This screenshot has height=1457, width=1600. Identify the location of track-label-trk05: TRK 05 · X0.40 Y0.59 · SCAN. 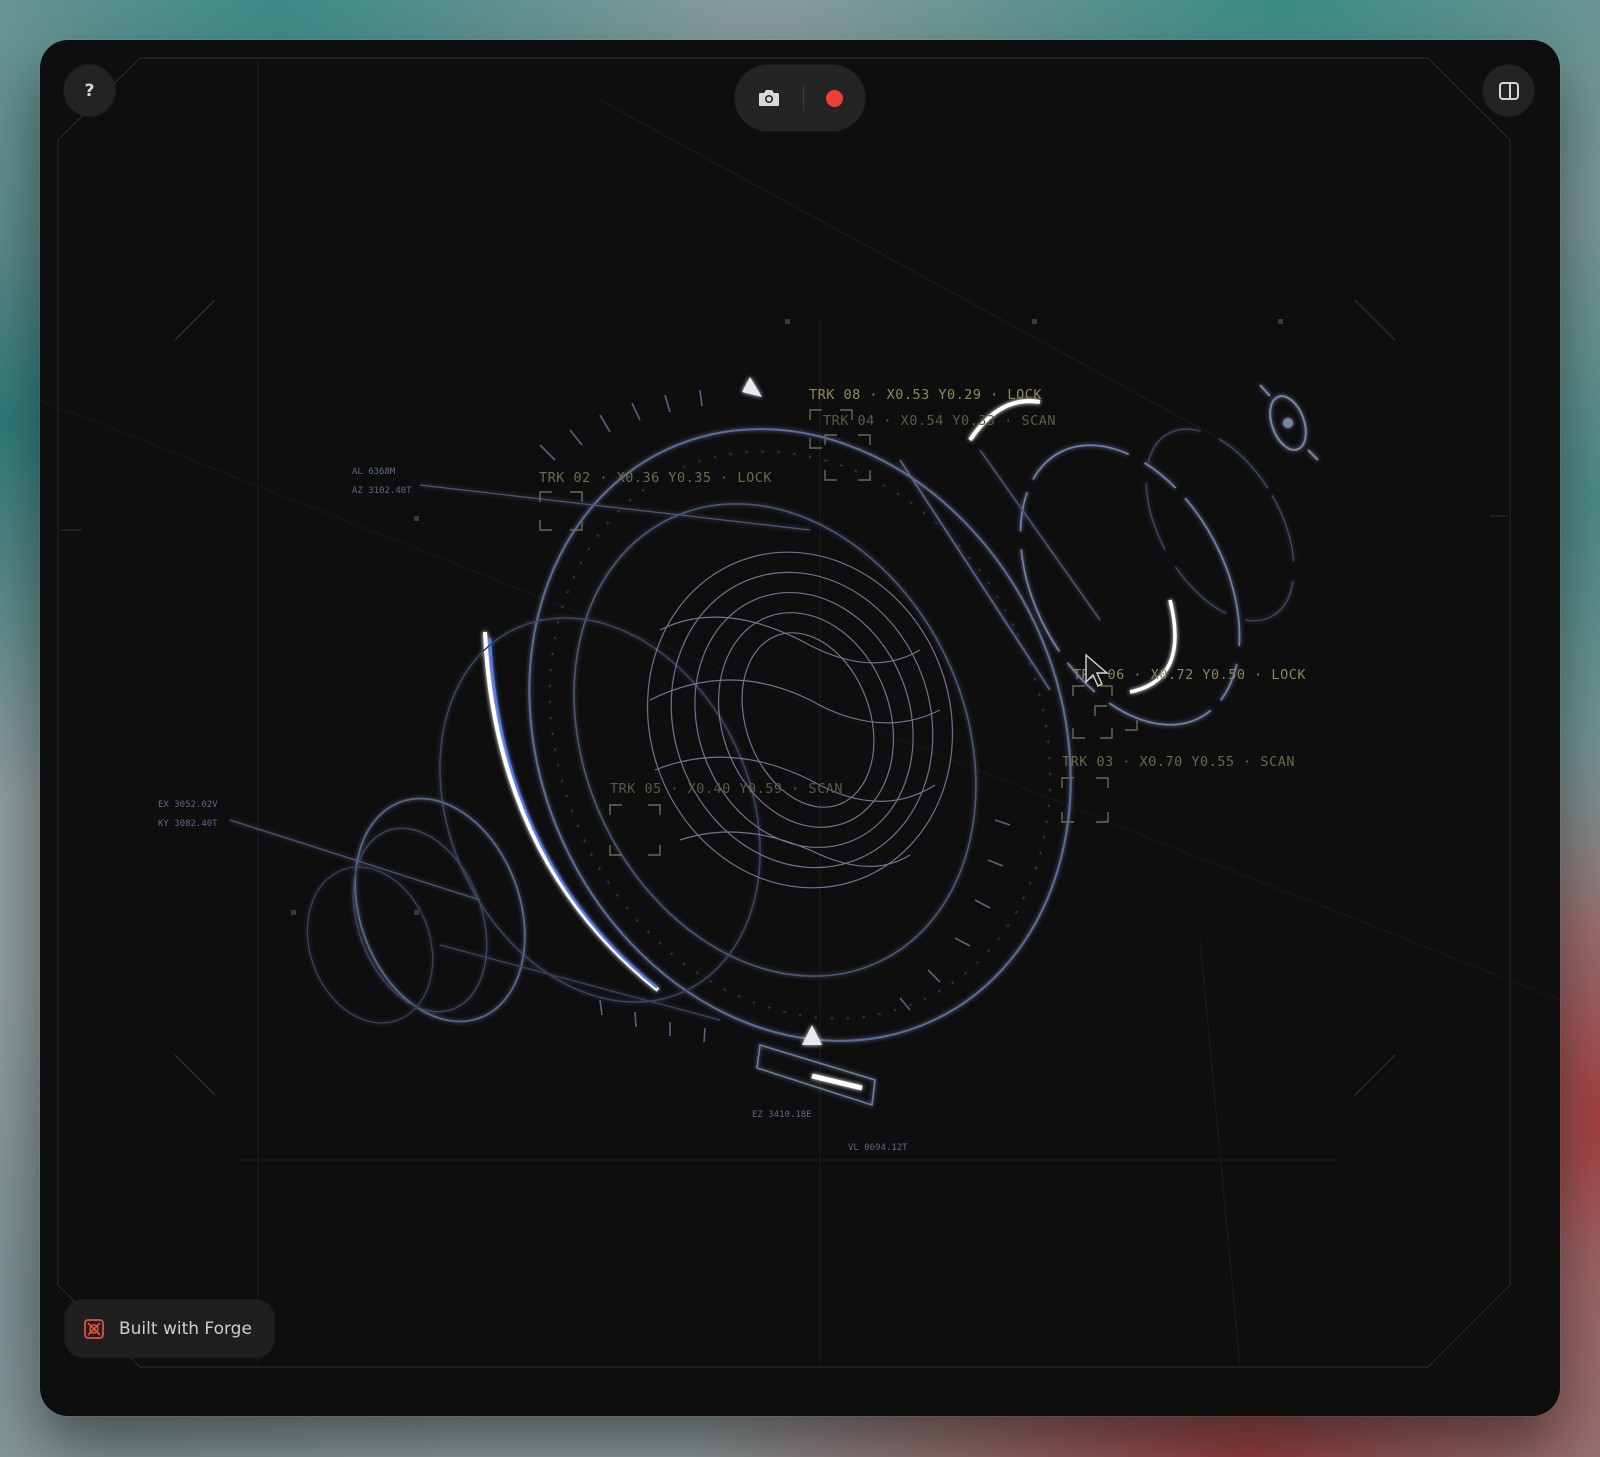
(726, 789).